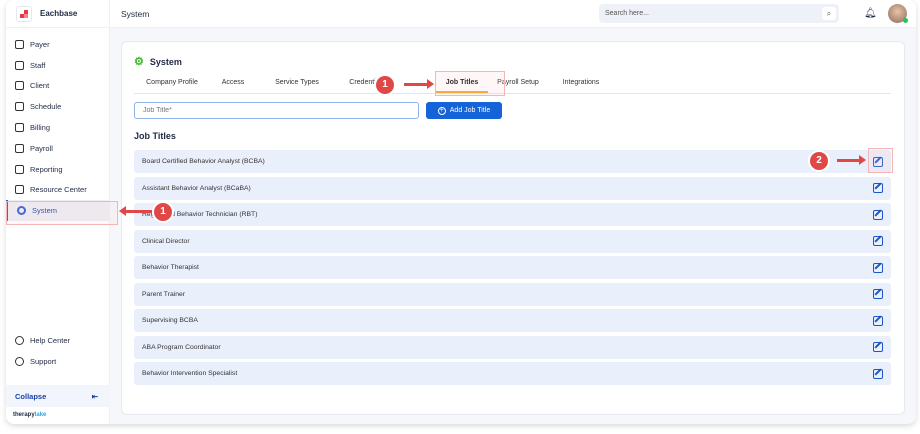  What do you see at coordinates (512, 188) in the screenshot?
I see `table-row: Assistant Behavior Analyst (BCaBA)` at bounding box center [512, 188].